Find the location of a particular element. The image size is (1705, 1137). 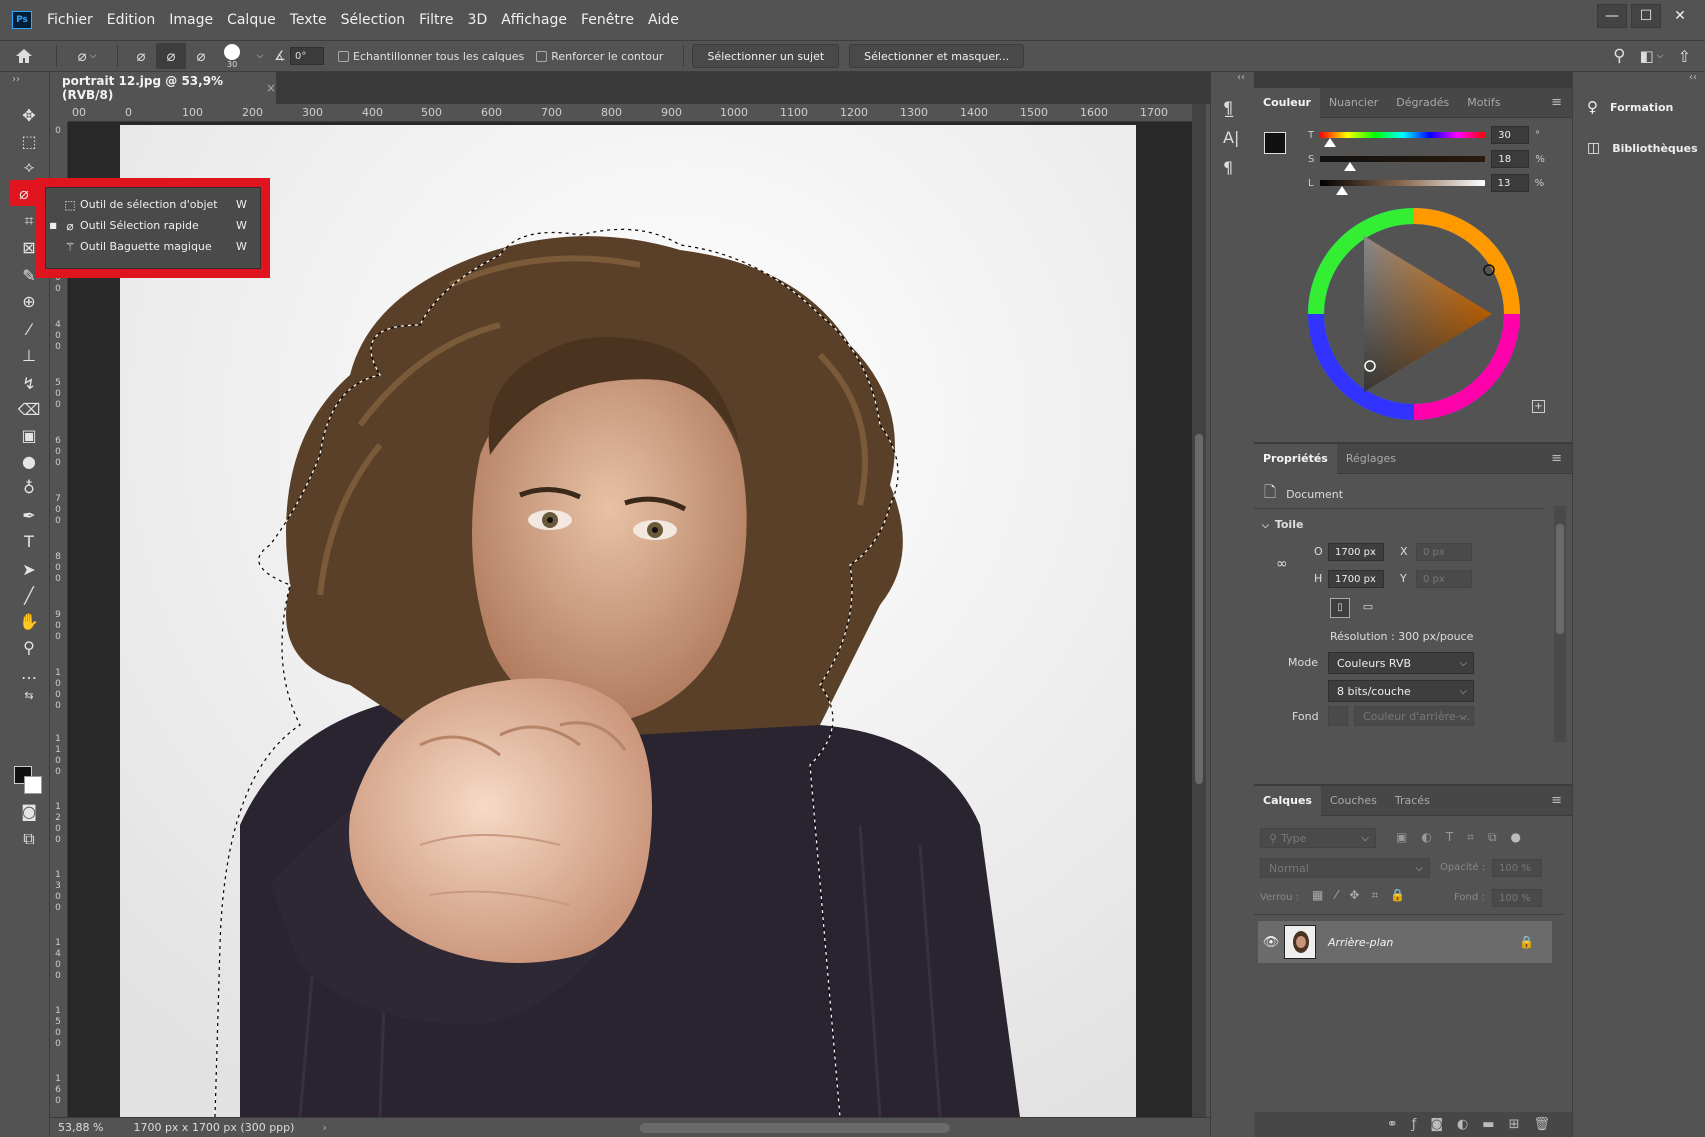

maximize-button: ☐ is located at coordinates (1646, 16).